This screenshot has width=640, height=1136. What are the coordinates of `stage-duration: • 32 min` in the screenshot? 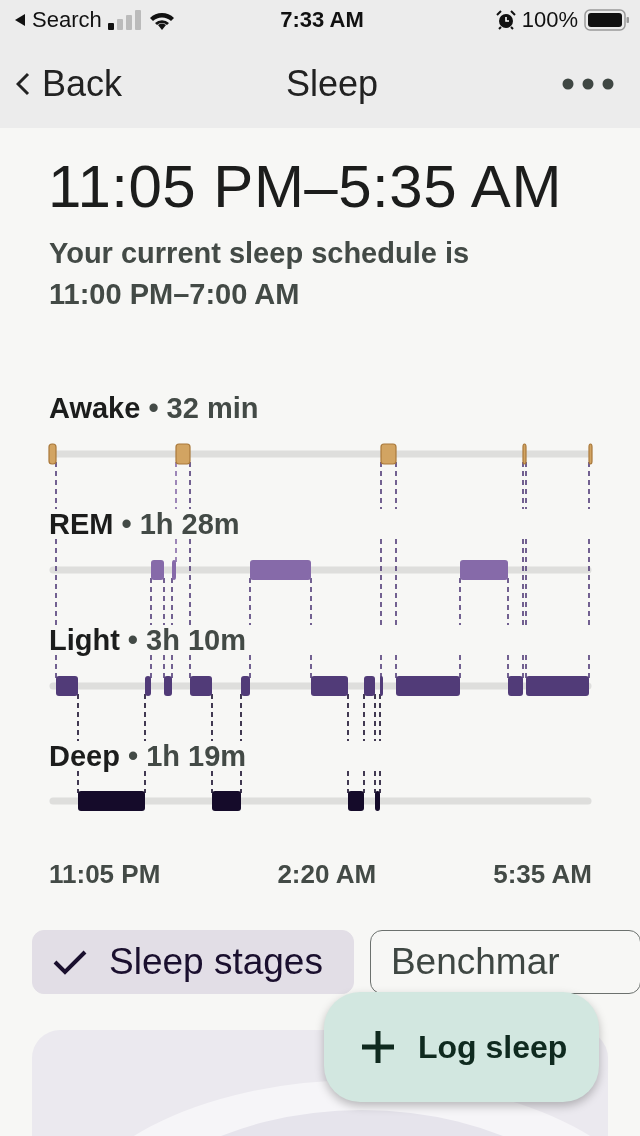 It's located at (203, 408).